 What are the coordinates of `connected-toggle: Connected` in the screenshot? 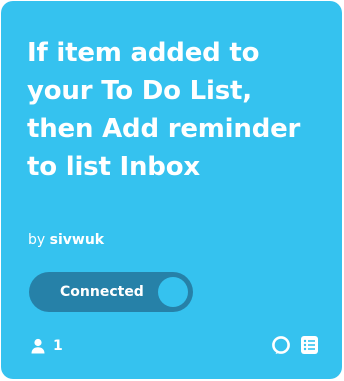 It's located at (111, 292).